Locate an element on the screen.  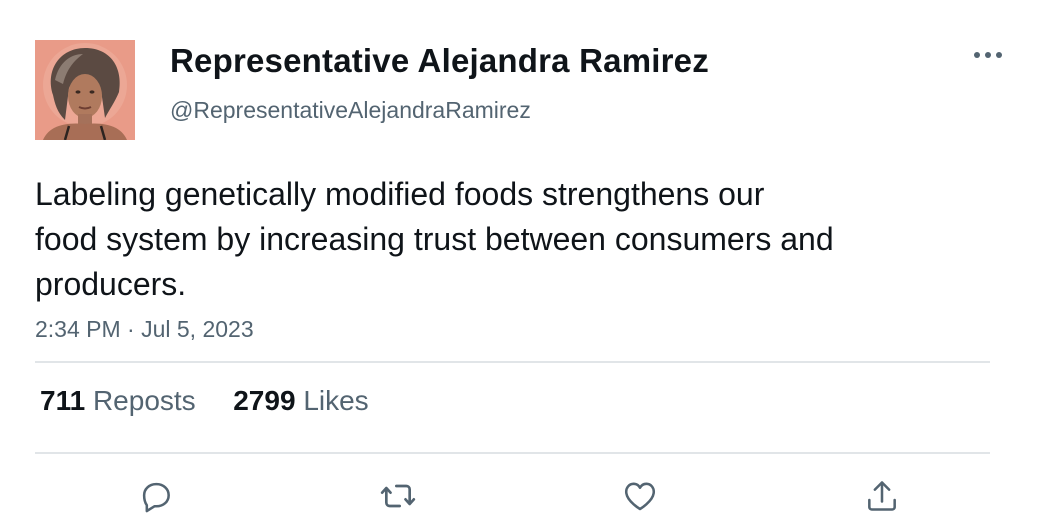
author-handle: @RepresentativeAlejandraRamirez is located at coordinates (350, 110).